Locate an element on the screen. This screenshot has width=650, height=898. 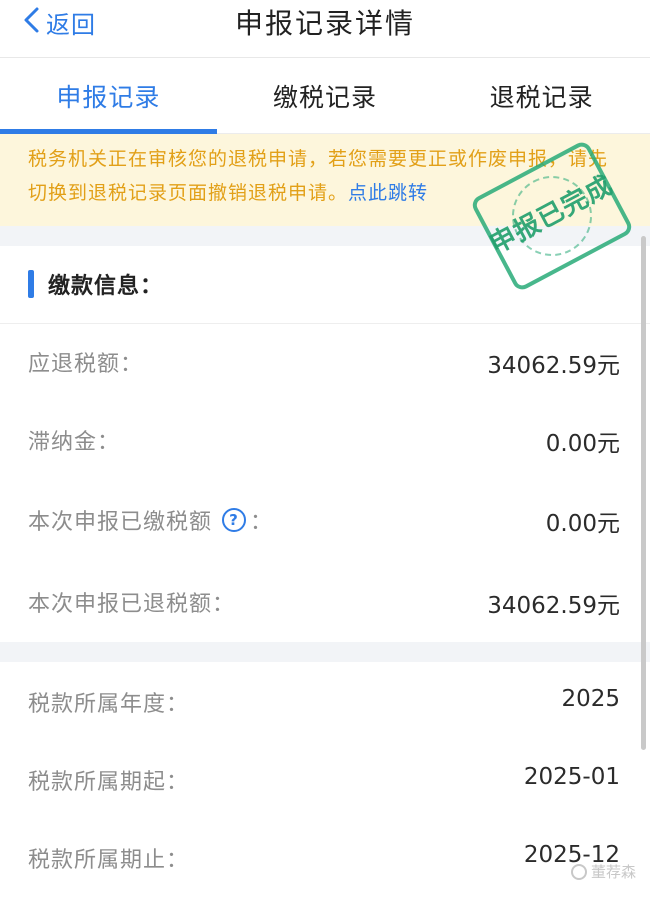
tab-declaration-records: 申报记录 is located at coordinates (108, 96).